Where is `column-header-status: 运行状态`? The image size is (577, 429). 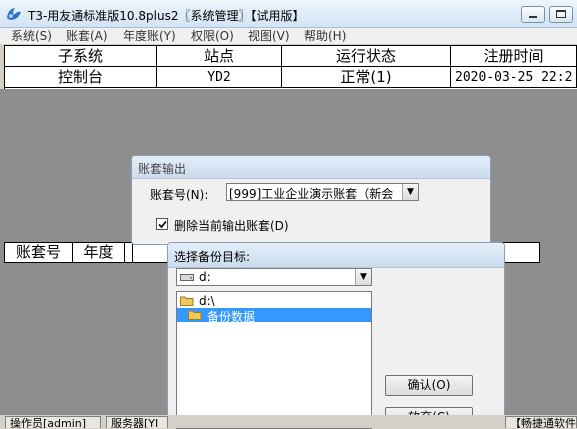
column-header-status: 运行状态 is located at coordinates (366, 56).